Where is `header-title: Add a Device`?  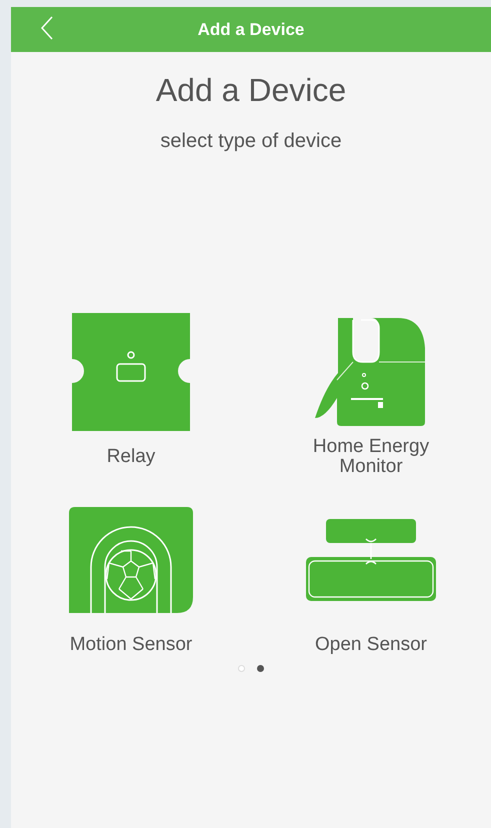
header-title: Add a Device is located at coordinates (251, 29).